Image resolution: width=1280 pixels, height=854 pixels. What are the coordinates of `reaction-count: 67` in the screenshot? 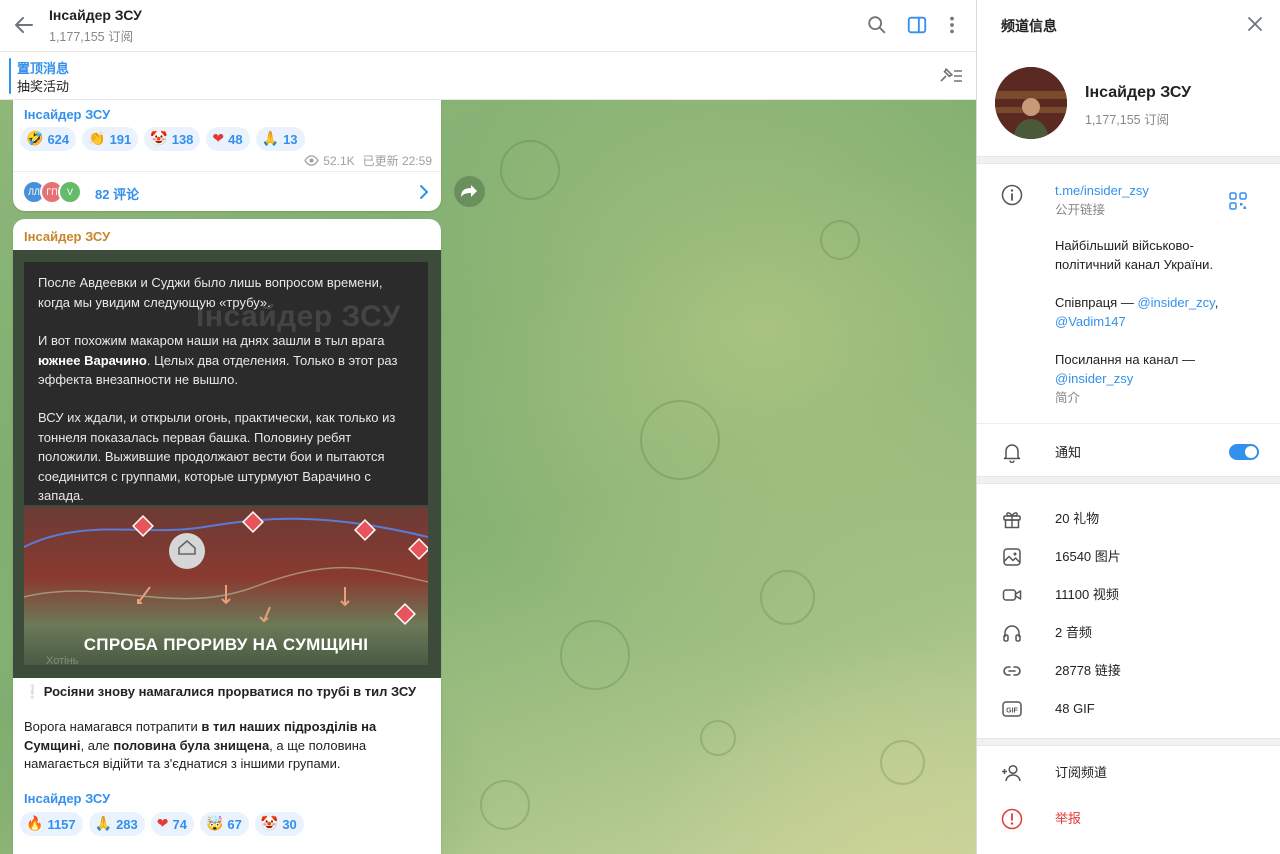 It's located at (234, 824).